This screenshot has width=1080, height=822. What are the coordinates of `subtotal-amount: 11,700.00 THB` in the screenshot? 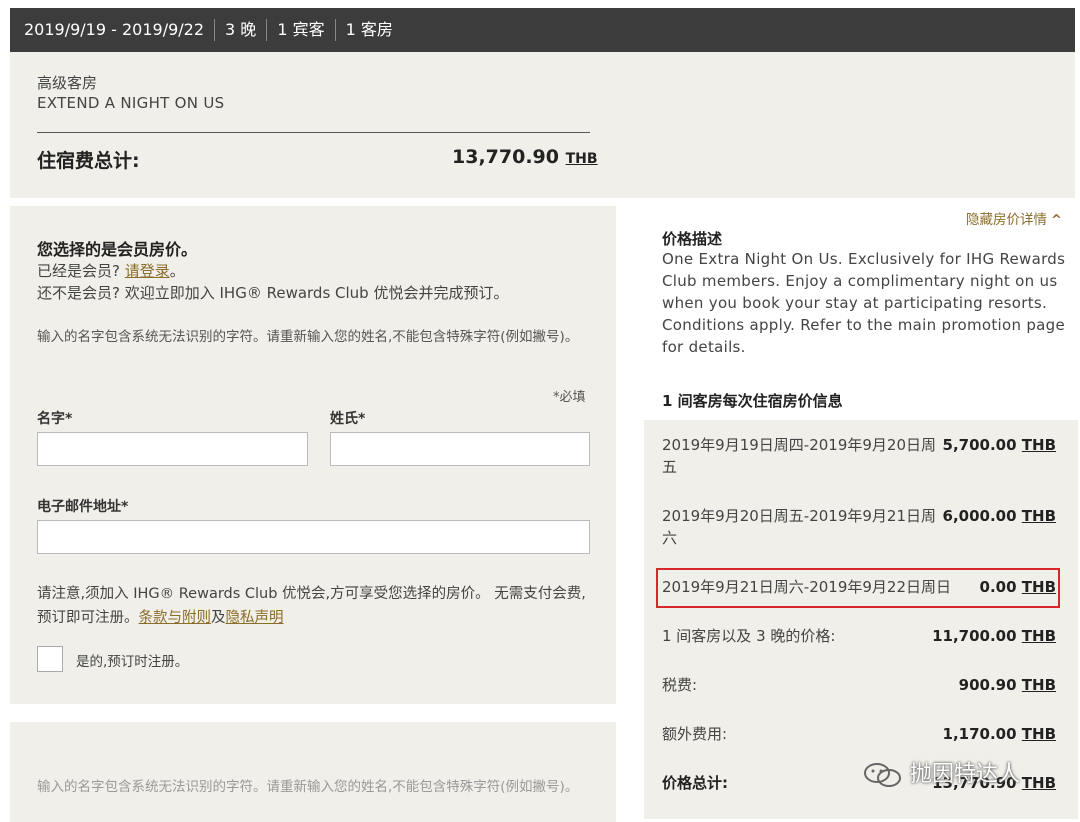 It's located at (994, 636).